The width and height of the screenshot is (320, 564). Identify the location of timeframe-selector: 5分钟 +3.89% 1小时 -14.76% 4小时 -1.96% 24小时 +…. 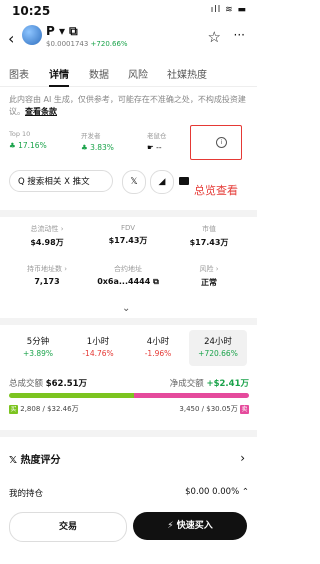
(129, 348).